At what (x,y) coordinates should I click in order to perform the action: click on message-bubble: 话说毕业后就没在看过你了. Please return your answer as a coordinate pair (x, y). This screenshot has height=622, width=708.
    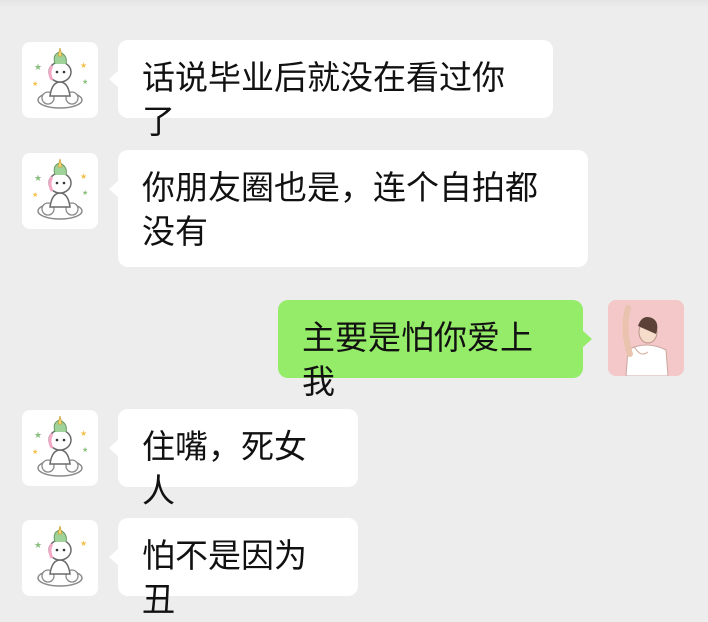
    Looking at the image, I should click on (331, 90).